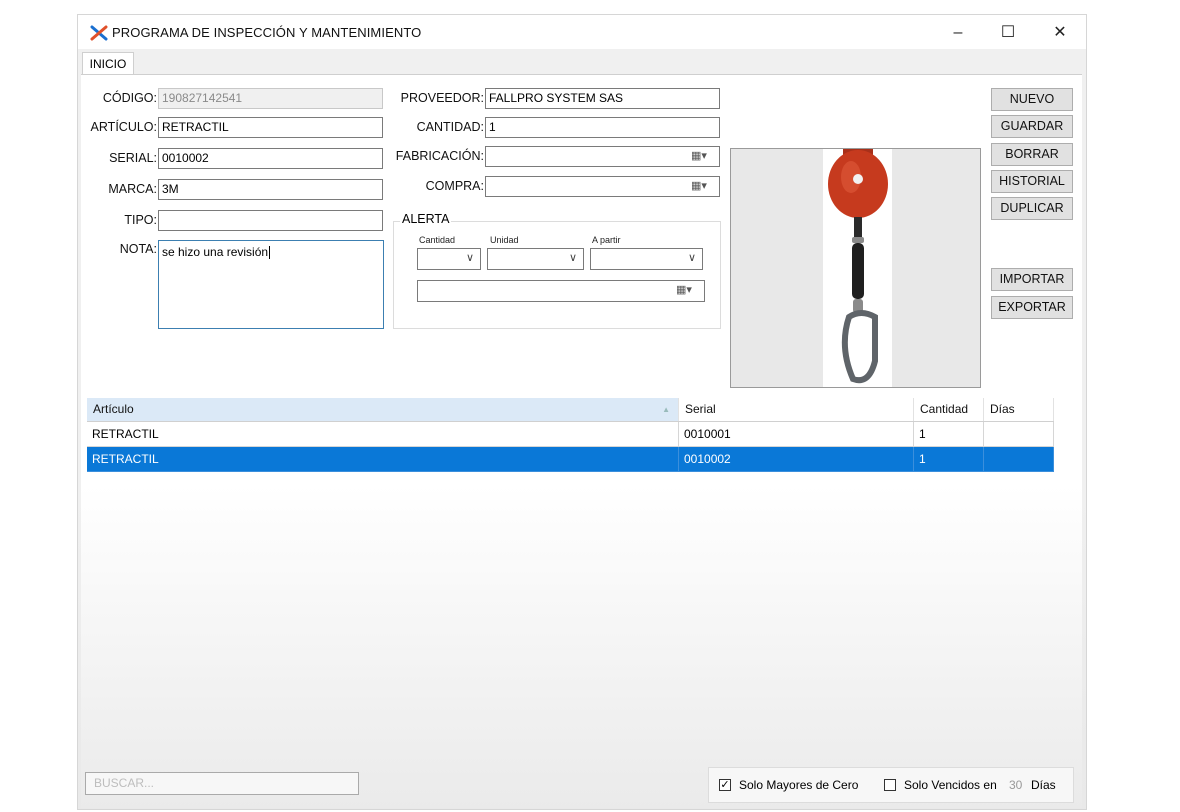  I want to click on compra-datepicker: ▦▾, so click(602, 186).